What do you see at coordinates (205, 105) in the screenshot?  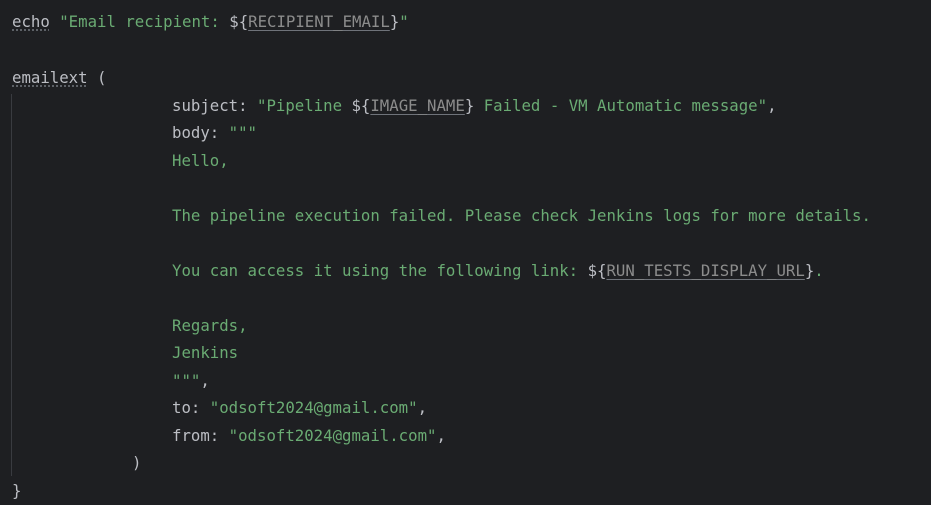 I see `subject-key: subject` at bounding box center [205, 105].